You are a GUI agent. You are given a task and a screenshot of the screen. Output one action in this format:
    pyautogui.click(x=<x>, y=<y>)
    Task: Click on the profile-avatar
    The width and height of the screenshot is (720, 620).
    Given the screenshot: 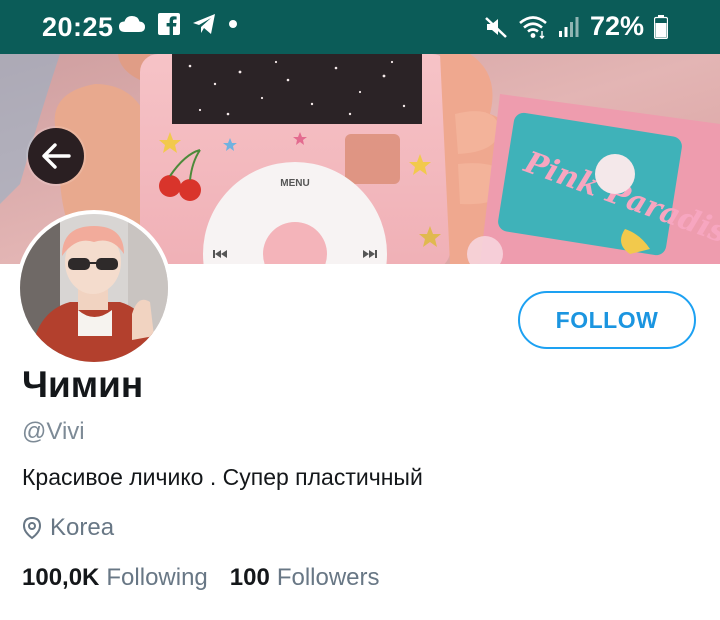 What is the action you would take?
    pyautogui.click(x=94, y=288)
    